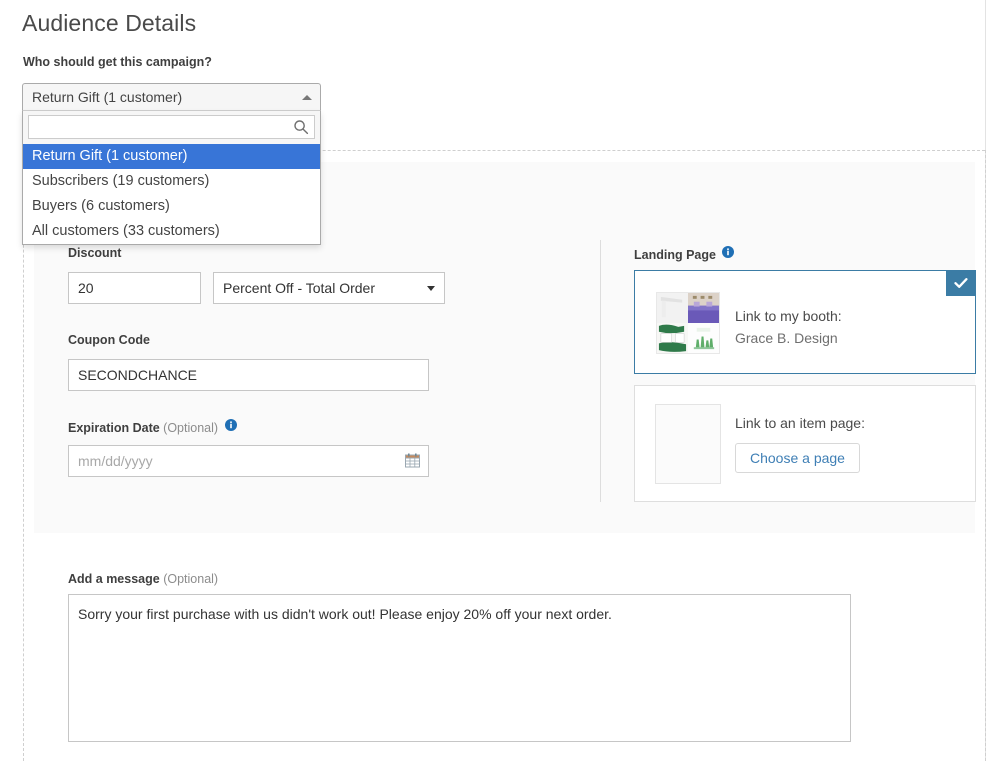 This screenshot has width=999, height=761. I want to click on landing-page-option-booth: Link to my booth: Grace B. Design, so click(805, 322).